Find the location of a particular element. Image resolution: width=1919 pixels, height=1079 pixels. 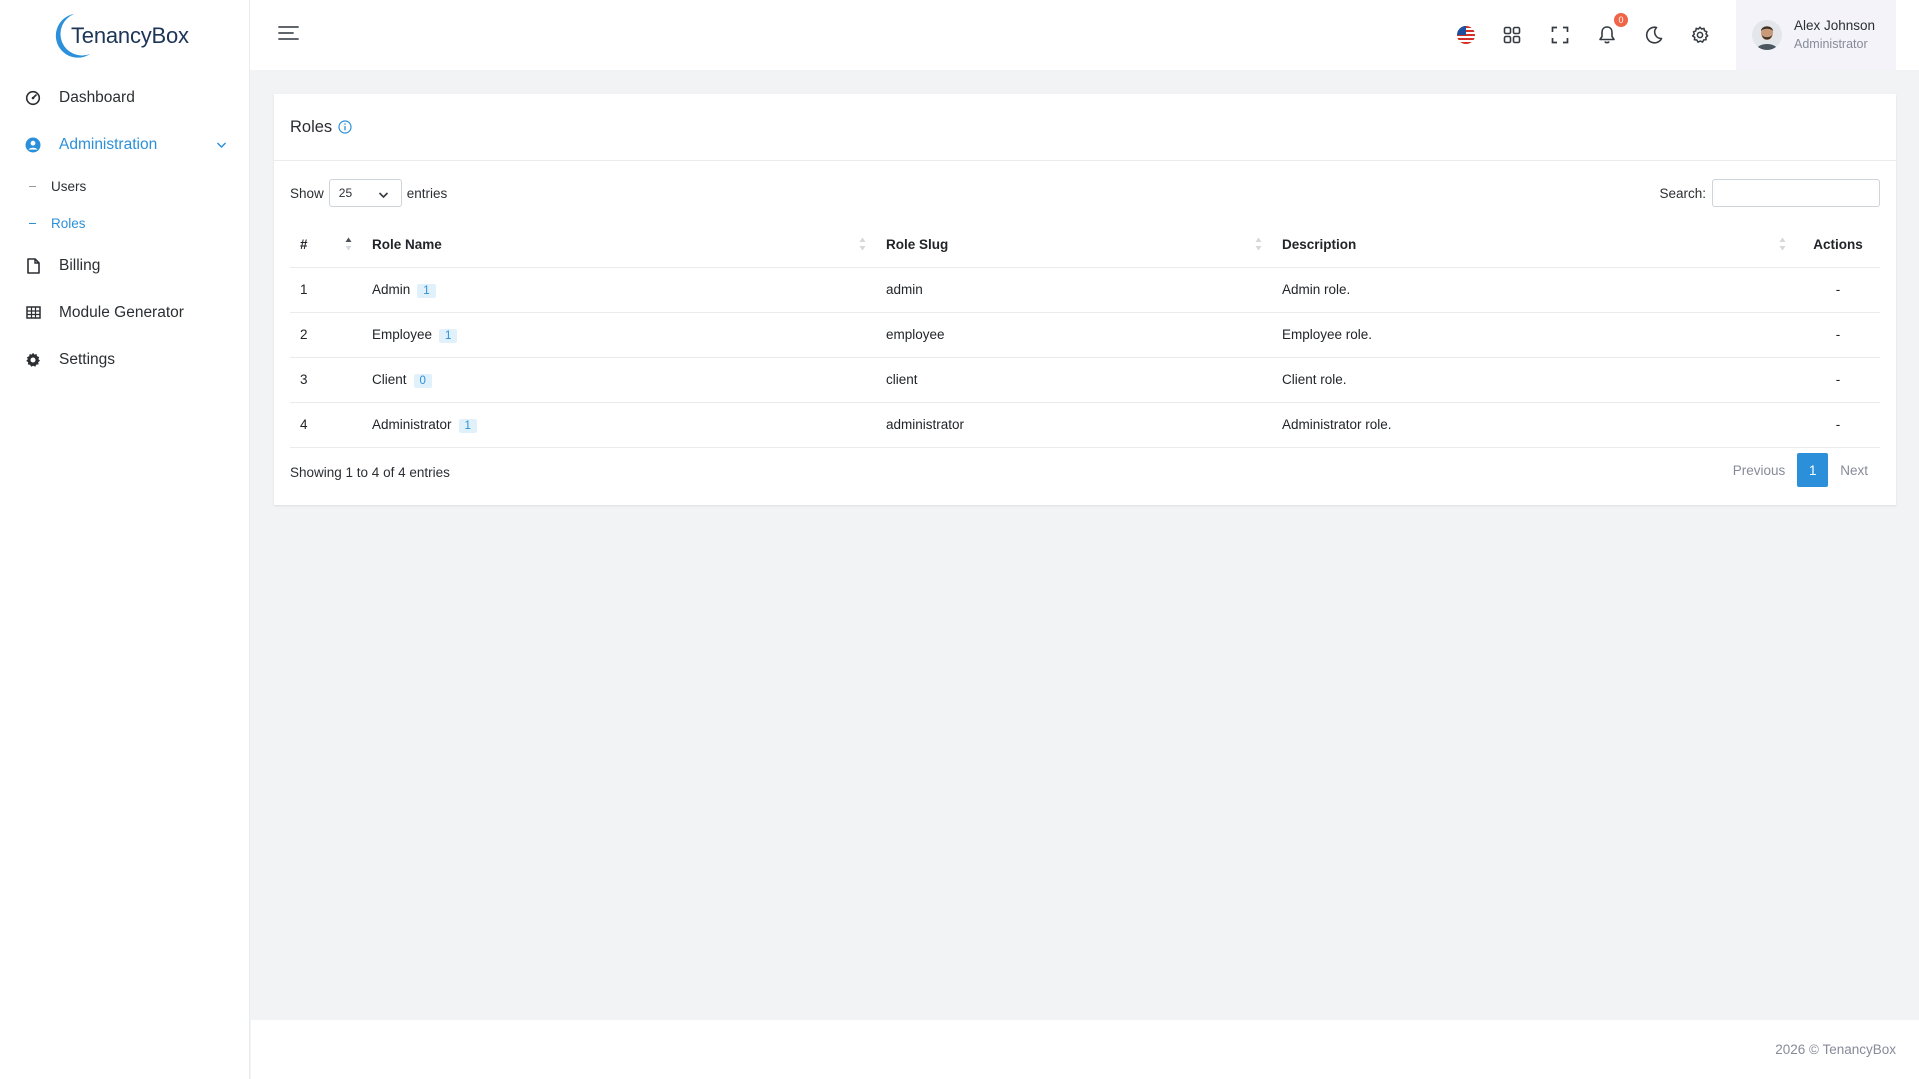

column-header-description: Description is located at coordinates (1534, 245).